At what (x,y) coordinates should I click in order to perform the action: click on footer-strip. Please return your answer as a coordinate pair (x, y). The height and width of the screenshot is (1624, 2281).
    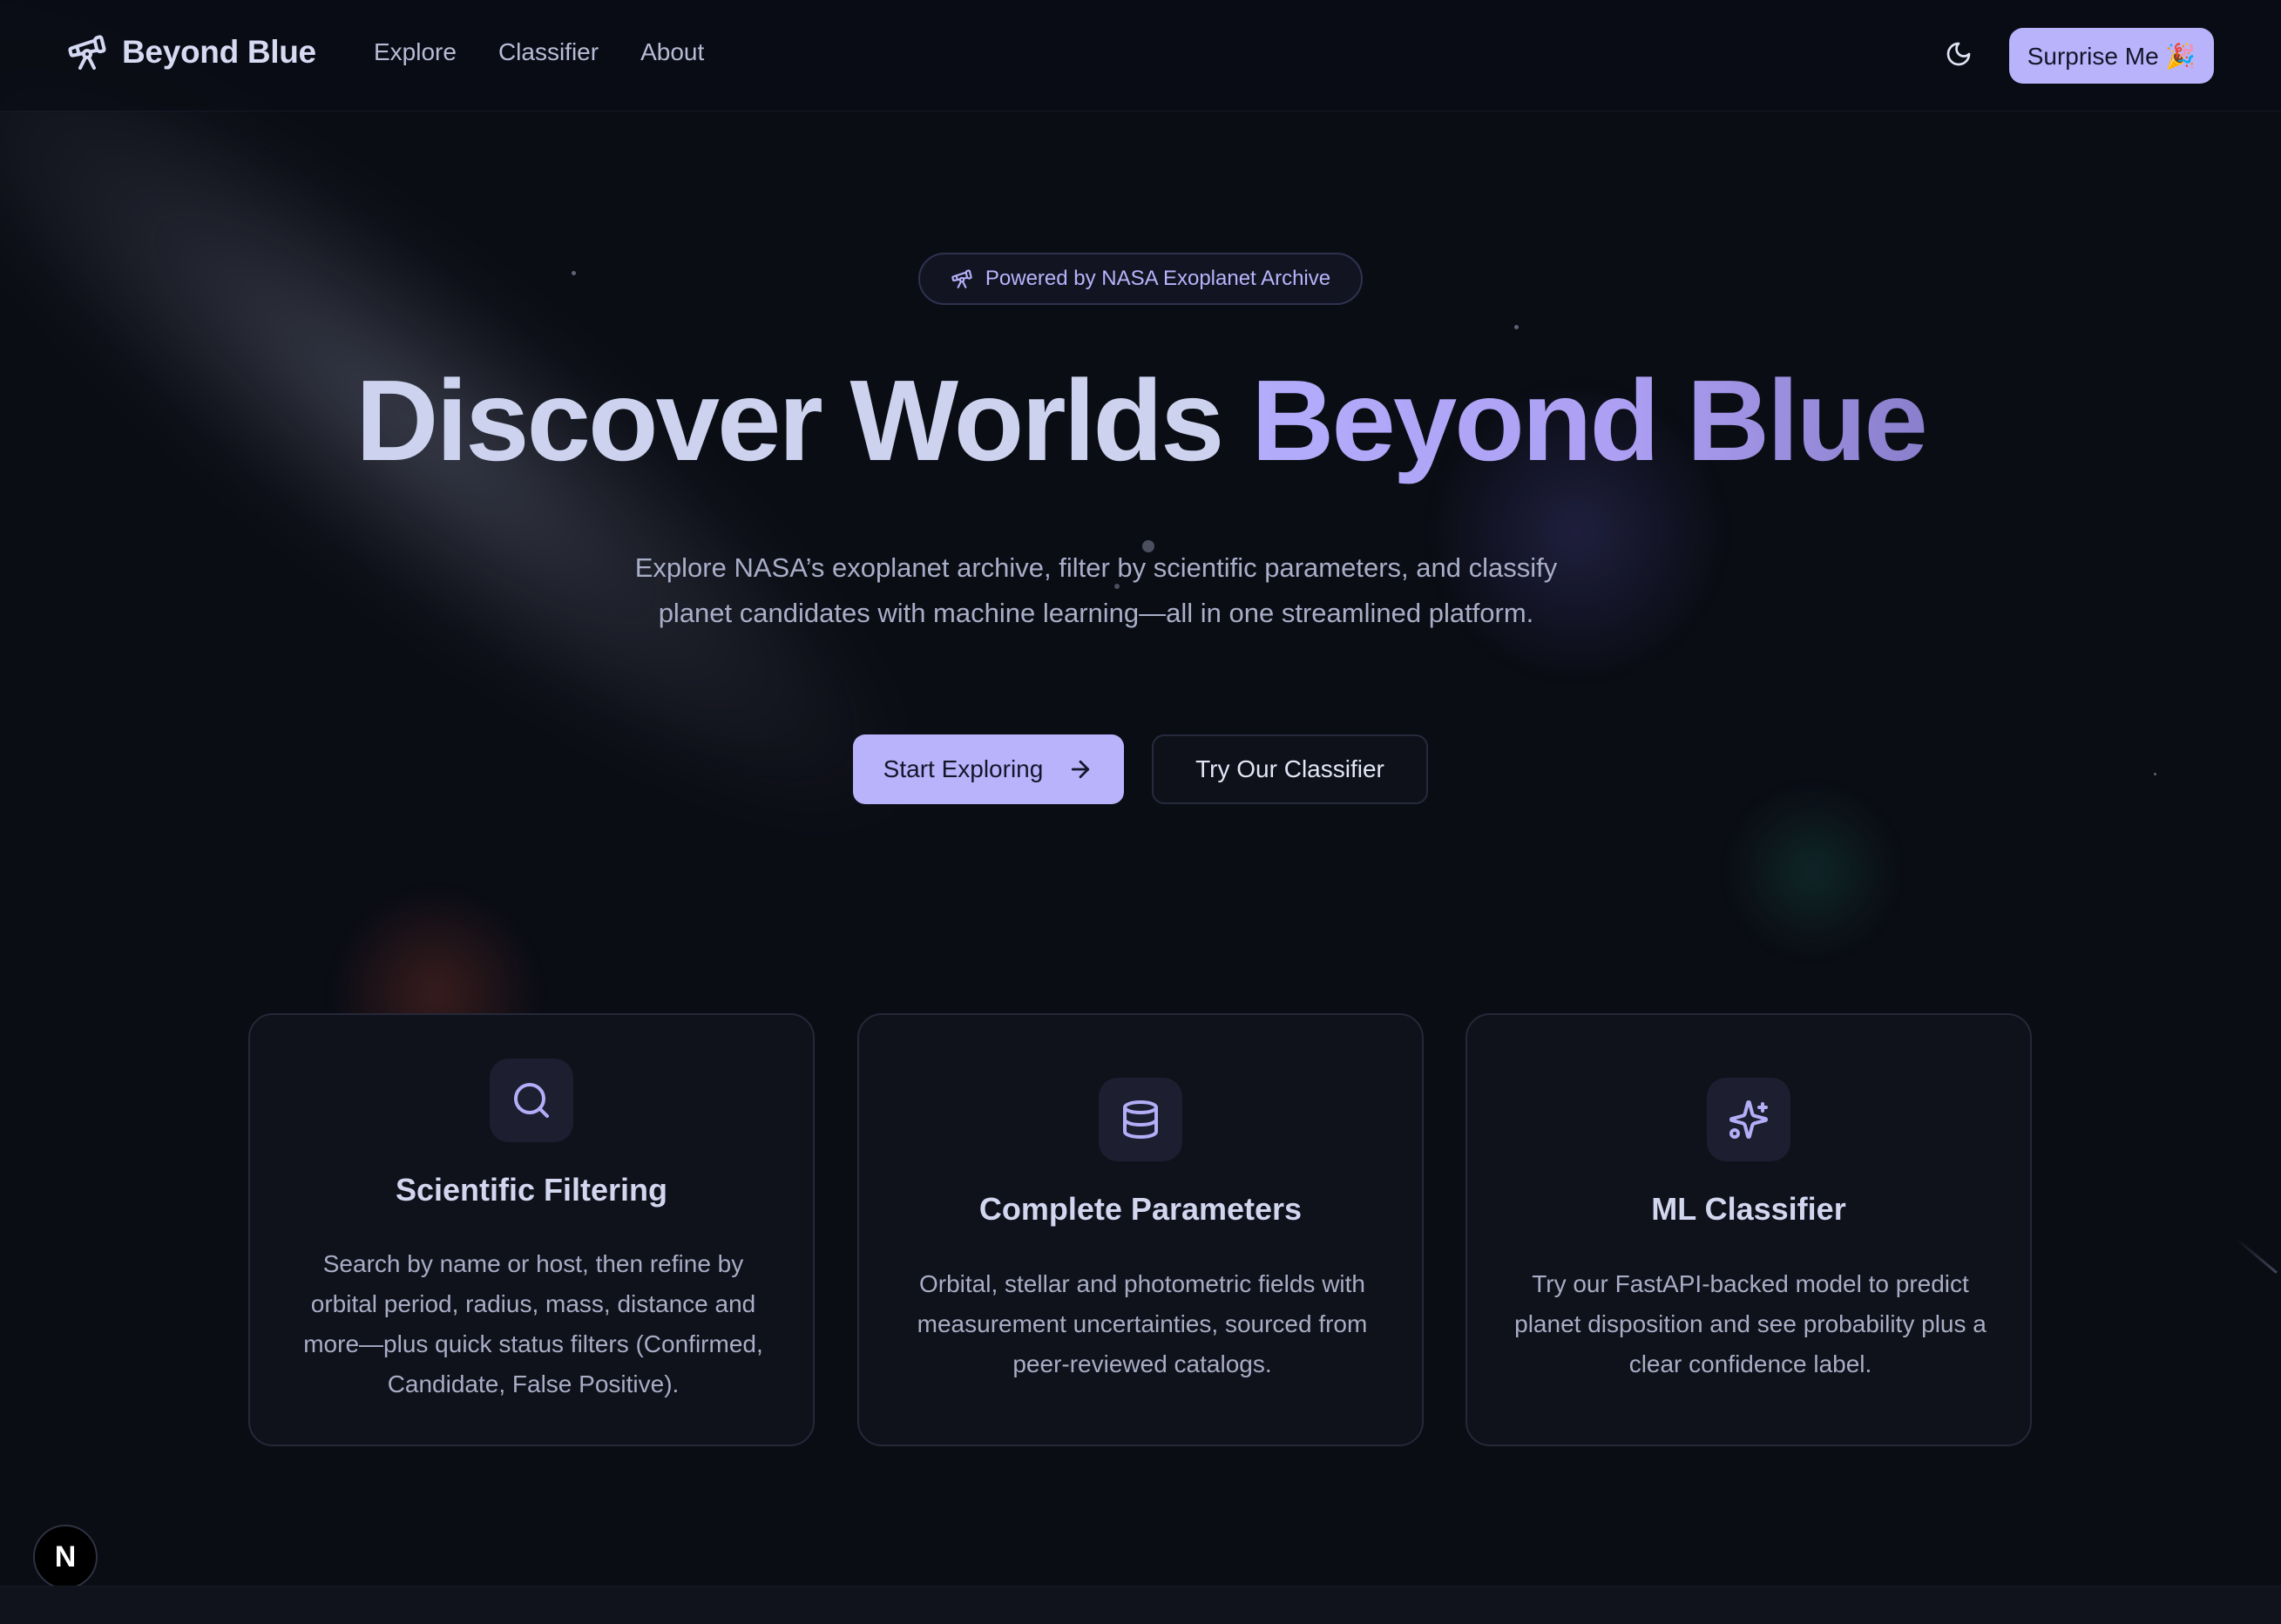
    Looking at the image, I should click on (1140, 1605).